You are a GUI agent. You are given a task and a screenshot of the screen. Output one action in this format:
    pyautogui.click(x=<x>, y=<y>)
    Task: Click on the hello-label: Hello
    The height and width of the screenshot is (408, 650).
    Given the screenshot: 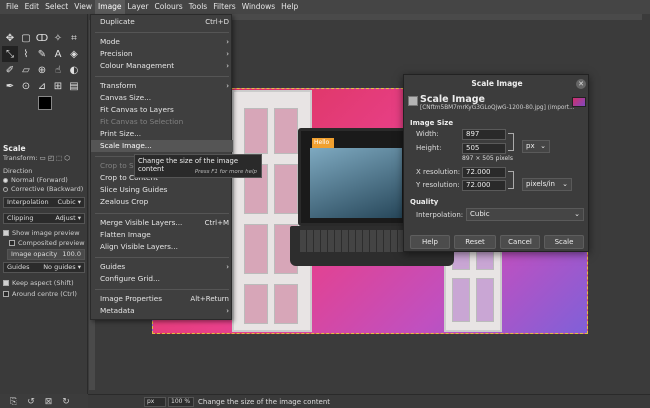 What is the action you would take?
    pyautogui.click(x=323, y=143)
    